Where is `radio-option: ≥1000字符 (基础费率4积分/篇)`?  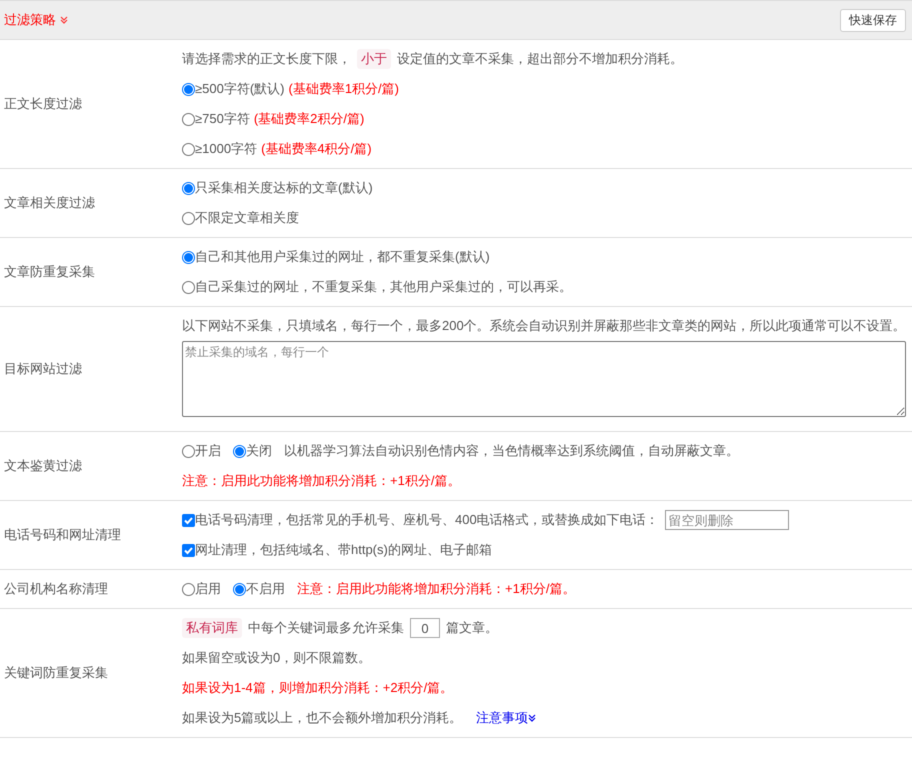
radio-option: ≥1000字符 (基础费率4积分/篇) is located at coordinates (277, 149).